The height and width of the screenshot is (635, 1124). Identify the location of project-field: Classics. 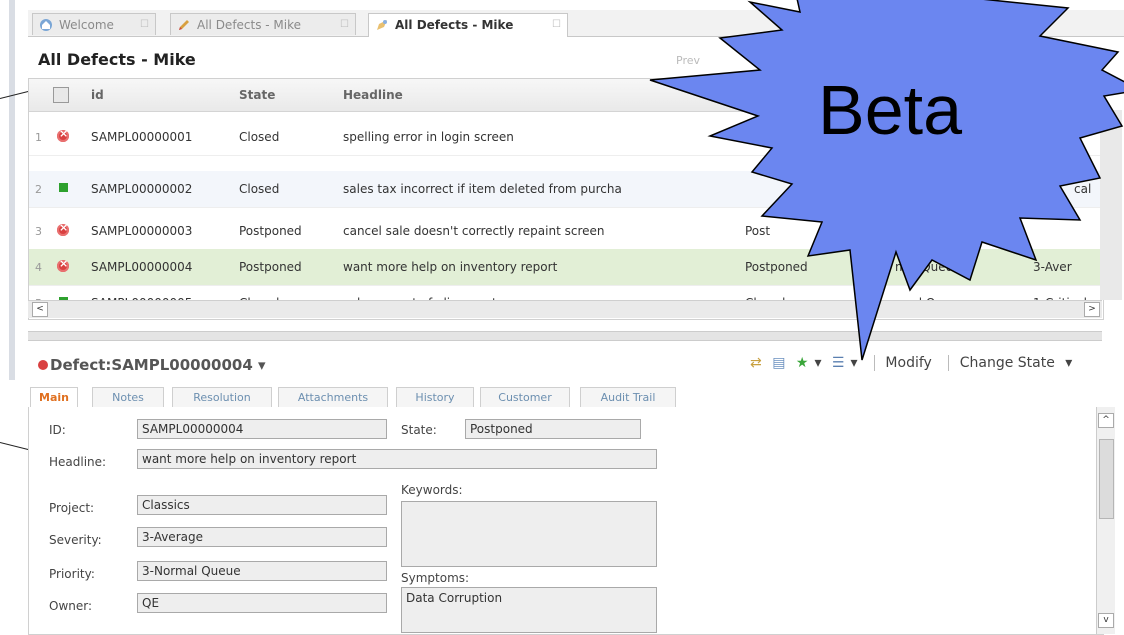
(262, 505).